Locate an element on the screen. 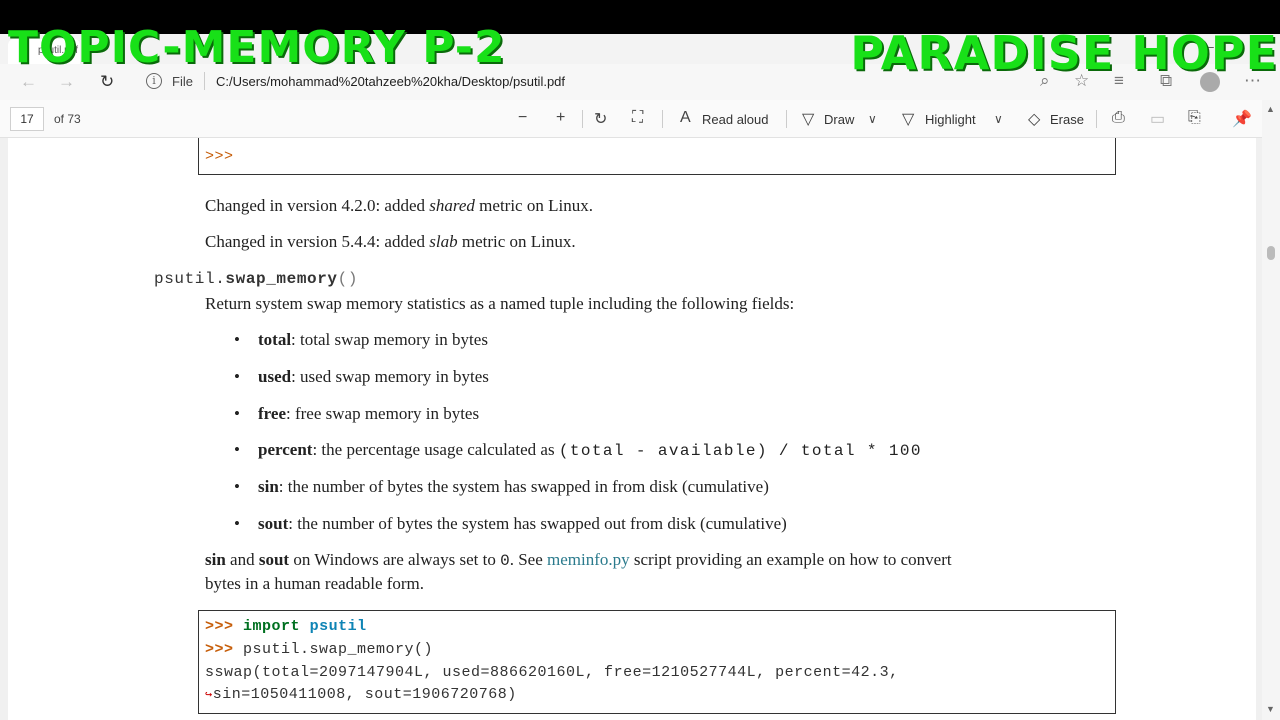  note-term: sout is located at coordinates (274, 559).